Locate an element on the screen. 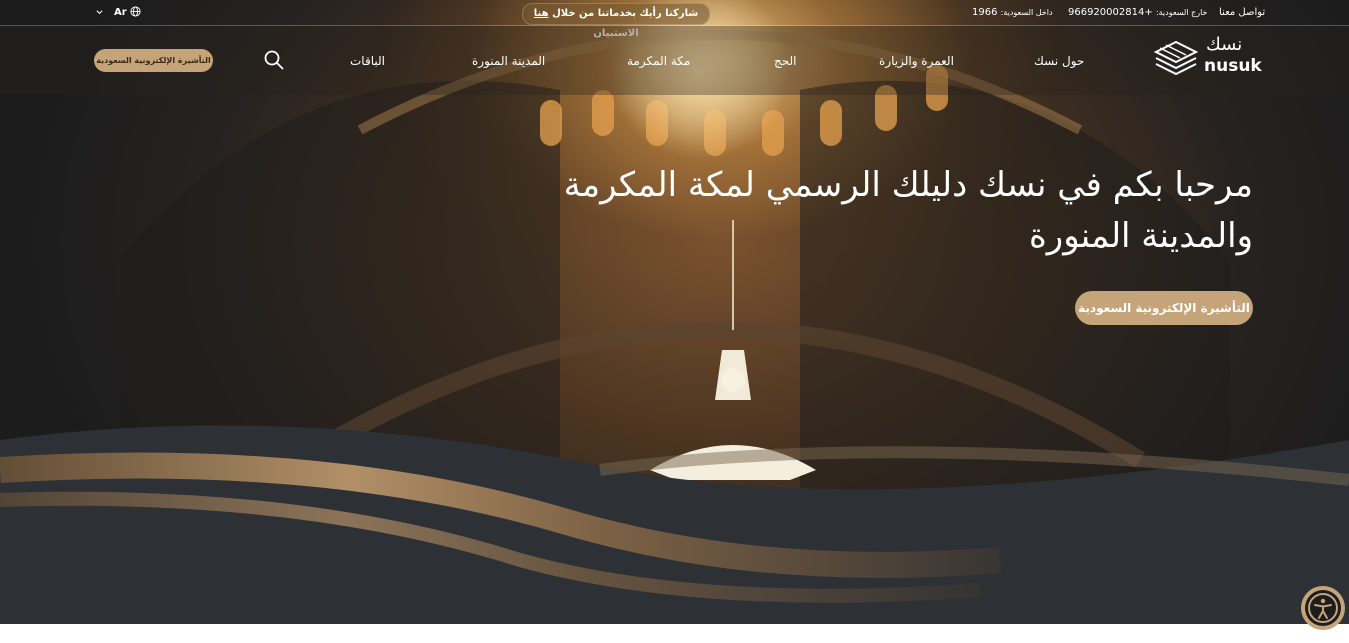 This screenshot has width=1349, height=643. nav-item-makkah: مكة المكرمة is located at coordinates (658, 61).